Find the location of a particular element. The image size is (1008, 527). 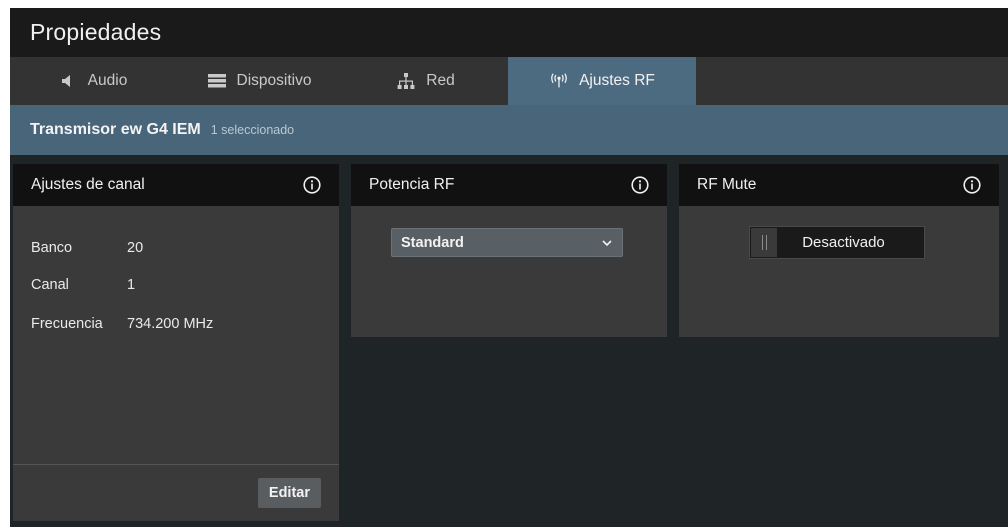

rf-mute-header: RF Mute is located at coordinates (839, 185).